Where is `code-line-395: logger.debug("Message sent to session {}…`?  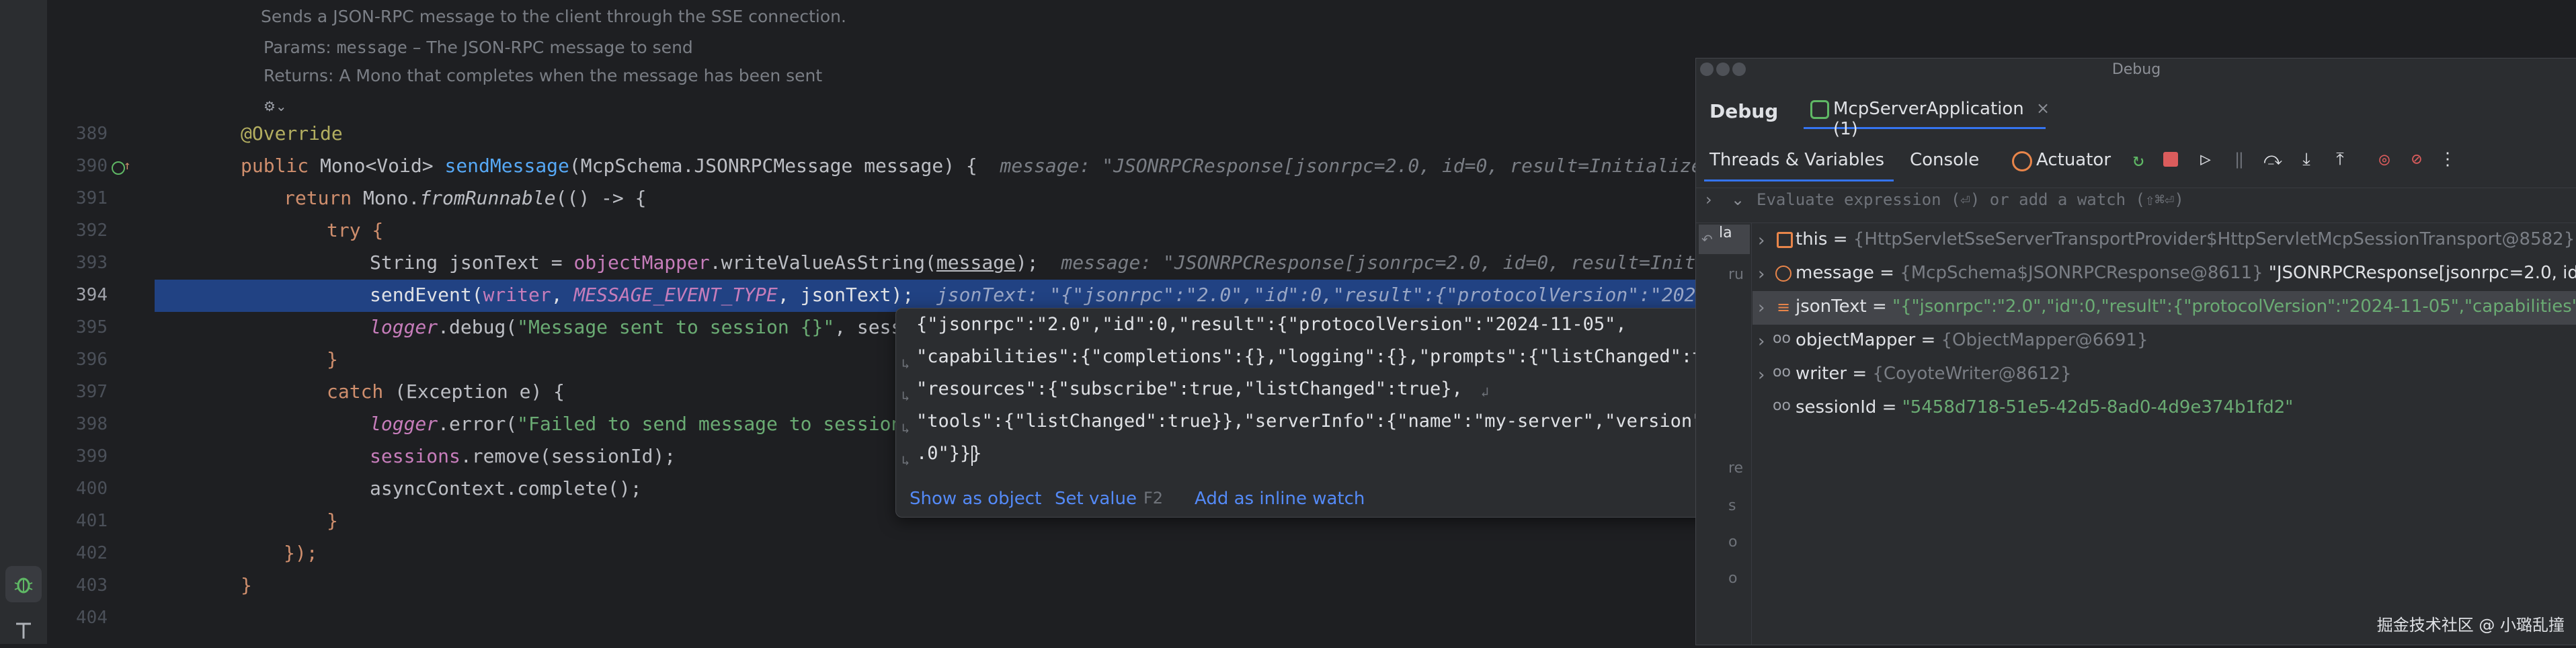
code-line-395: logger.debug("Message sent to session {}… is located at coordinates (647, 327).